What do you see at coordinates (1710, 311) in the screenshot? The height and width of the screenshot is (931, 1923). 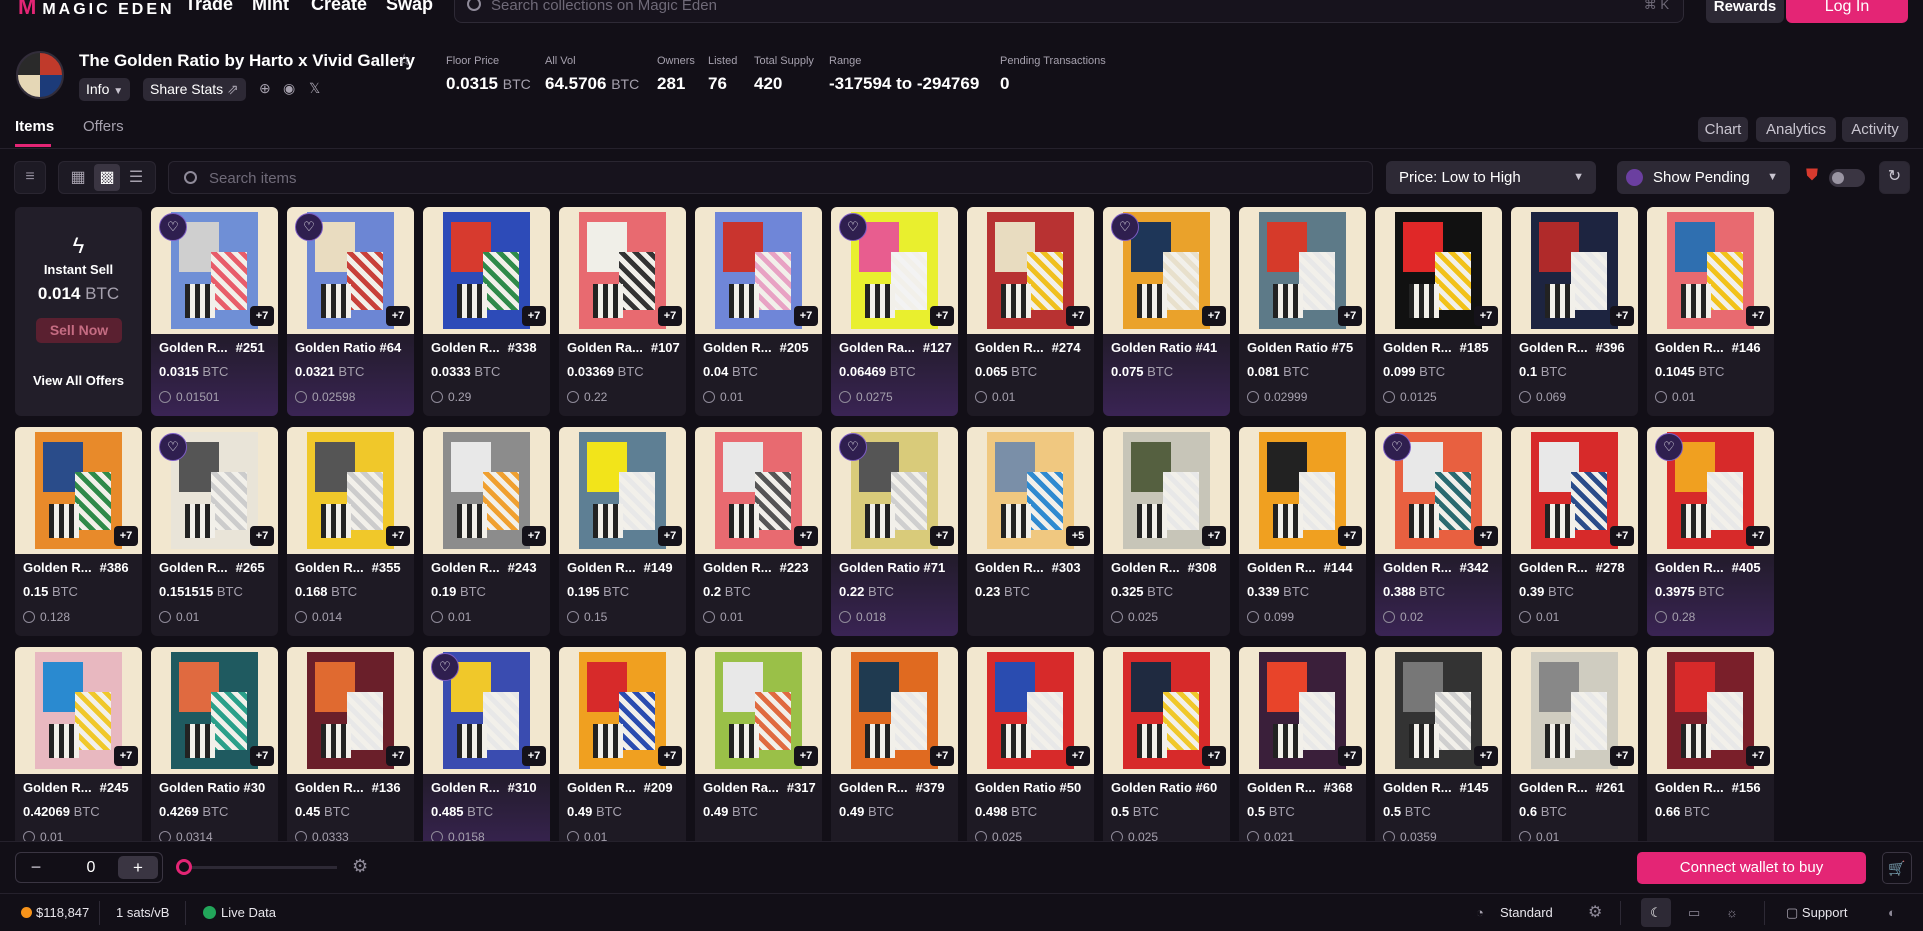 I see `nft-card: +7 Golden R... #146 0.1045 BTC 0.01` at bounding box center [1710, 311].